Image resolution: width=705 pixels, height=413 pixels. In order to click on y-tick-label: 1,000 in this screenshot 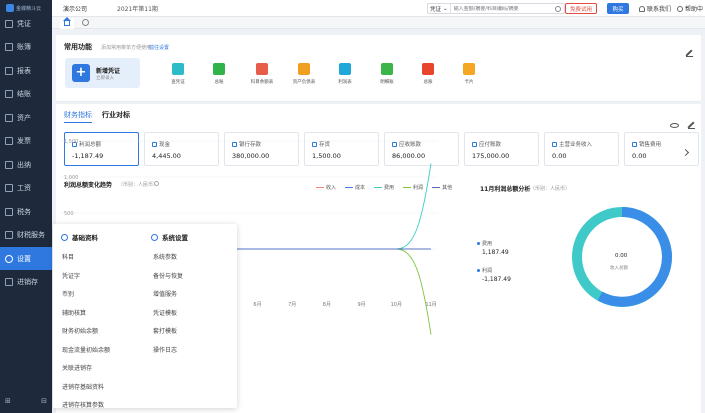, I will do `click(71, 178)`.